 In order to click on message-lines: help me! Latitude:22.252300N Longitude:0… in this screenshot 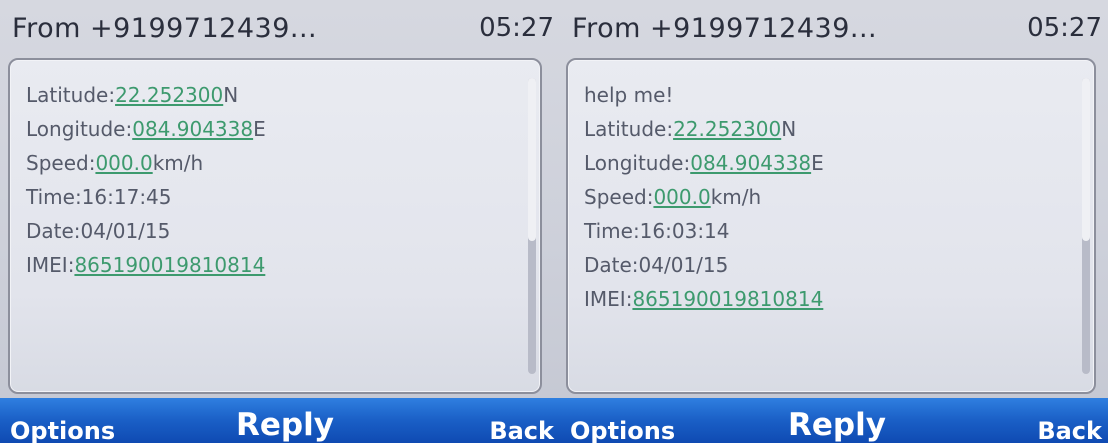, I will do `click(704, 197)`.